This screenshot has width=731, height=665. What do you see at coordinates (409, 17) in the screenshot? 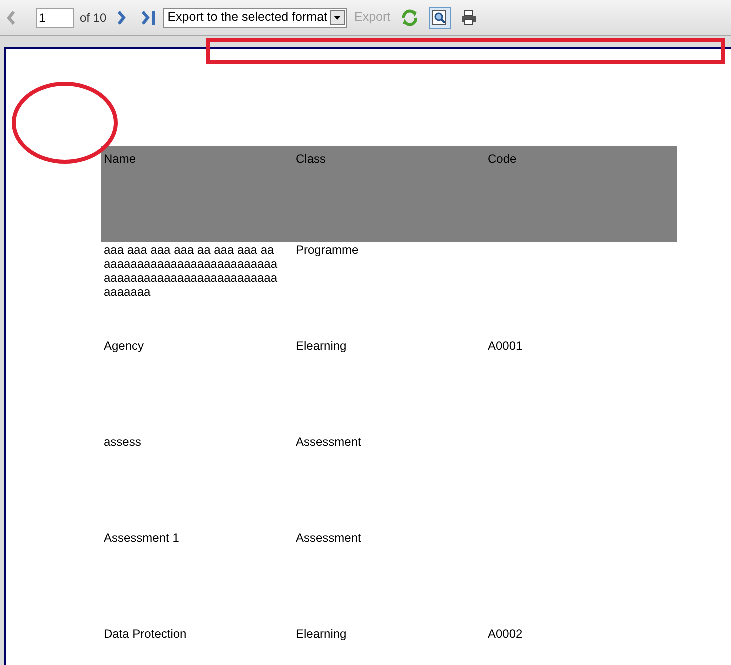
I see `refresh-icon` at bounding box center [409, 17].